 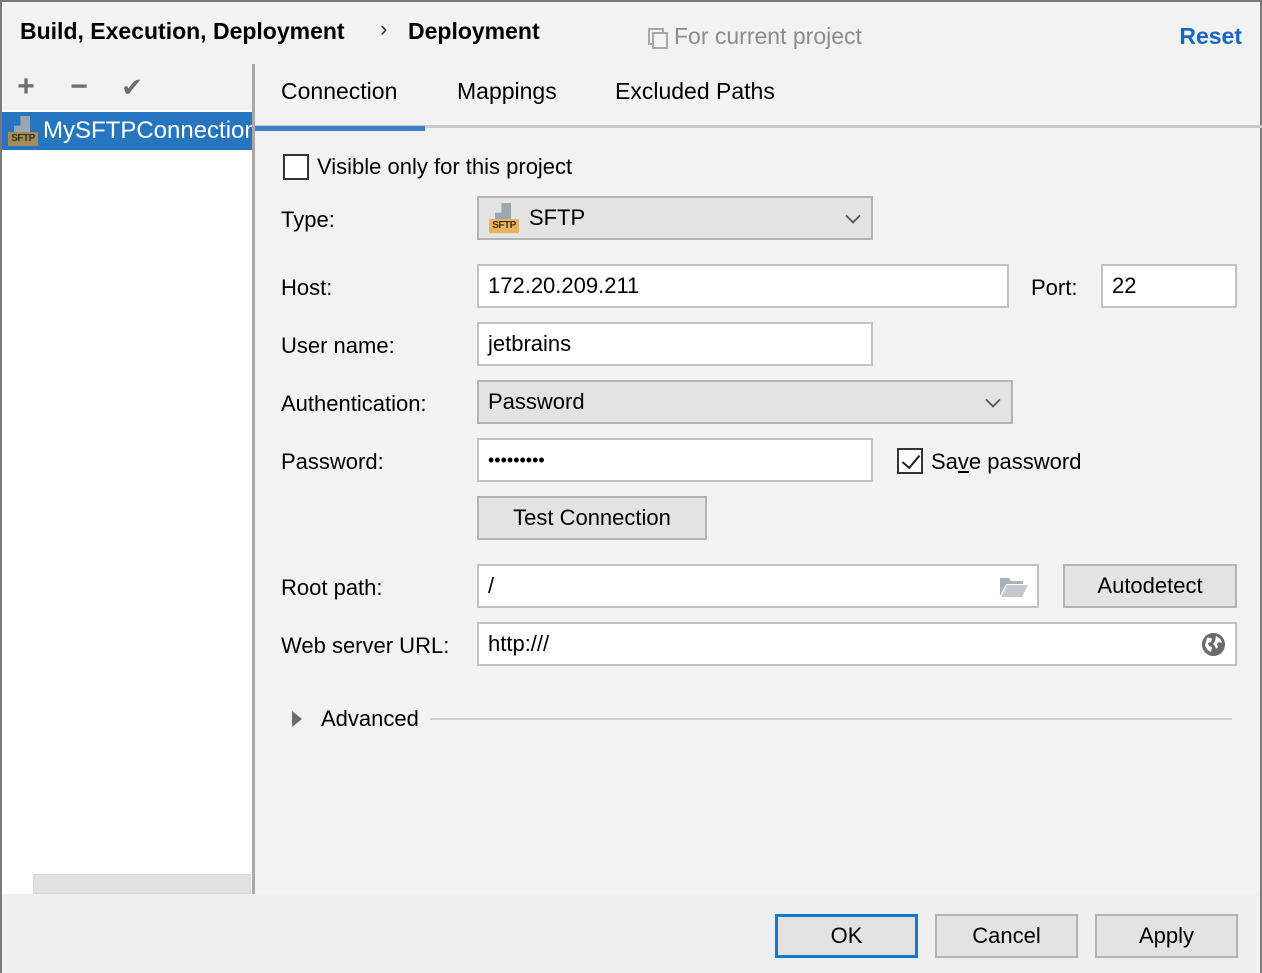 What do you see at coordinates (332, 587) in the screenshot?
I see `root-path-label: Root path:` at bounding box center [332, 587].